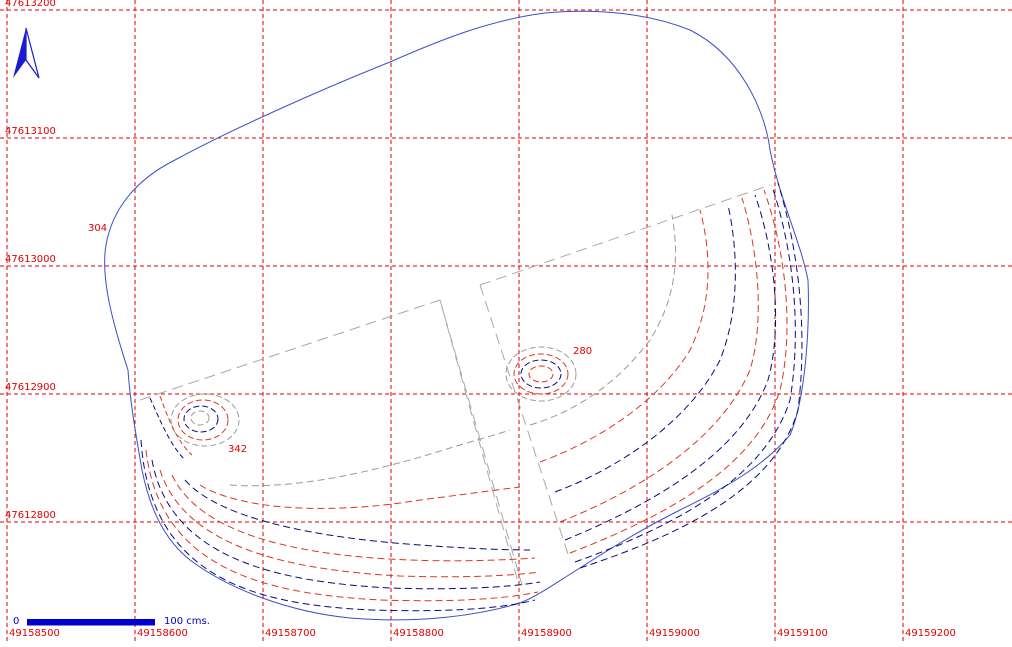 The image size is (1012, 647). What do you see at coordinates (30, 387) in the screenshot?
I see `northing-label: 47612900` at bounding box center [30, 387].